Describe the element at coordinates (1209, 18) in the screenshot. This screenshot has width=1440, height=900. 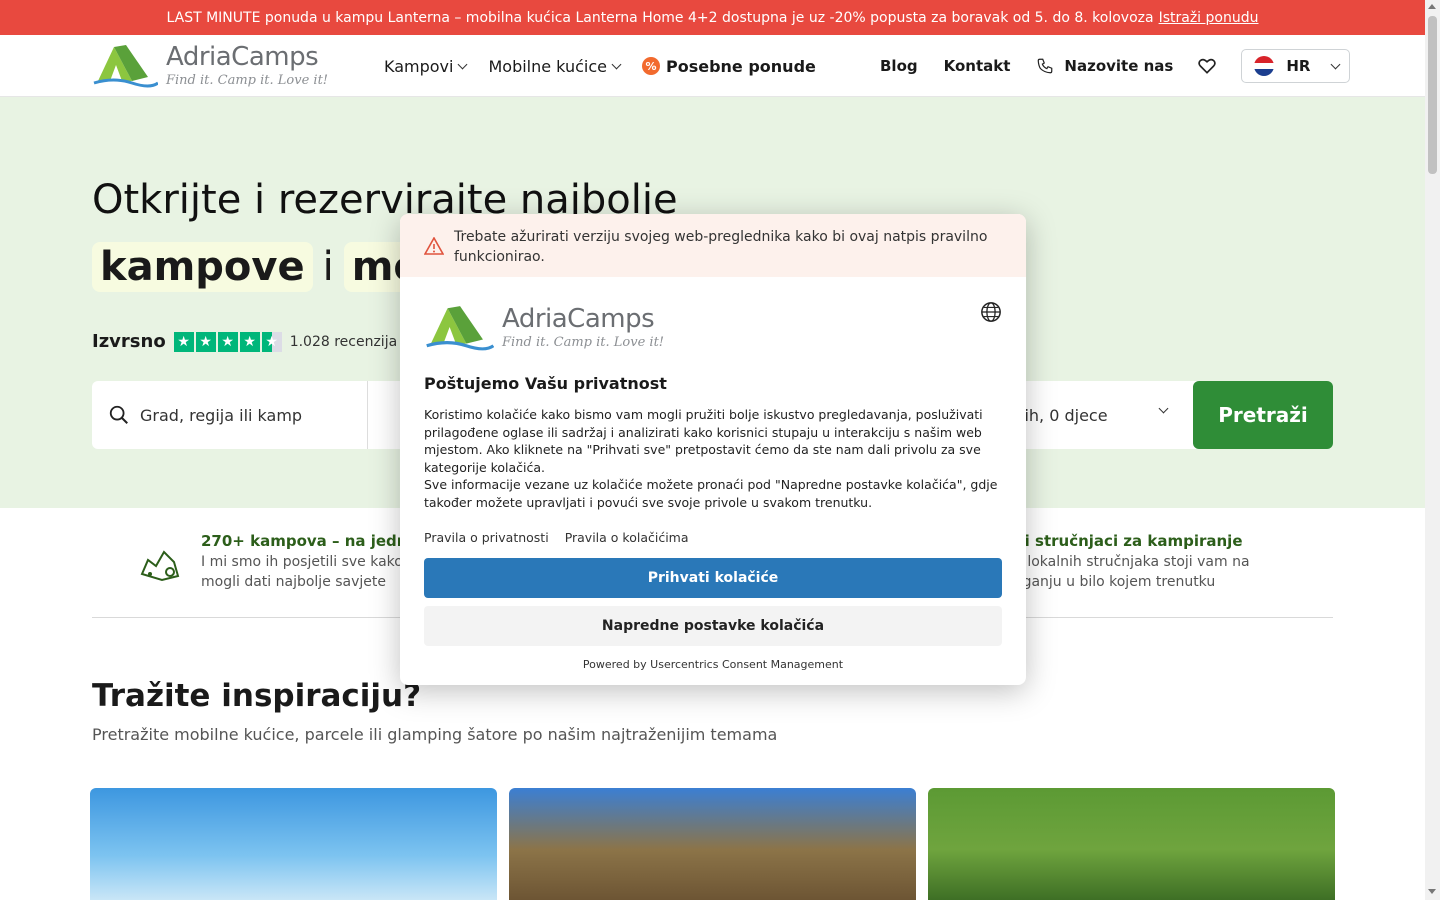
I see `promo-link: Istraži ponudu` at that location.